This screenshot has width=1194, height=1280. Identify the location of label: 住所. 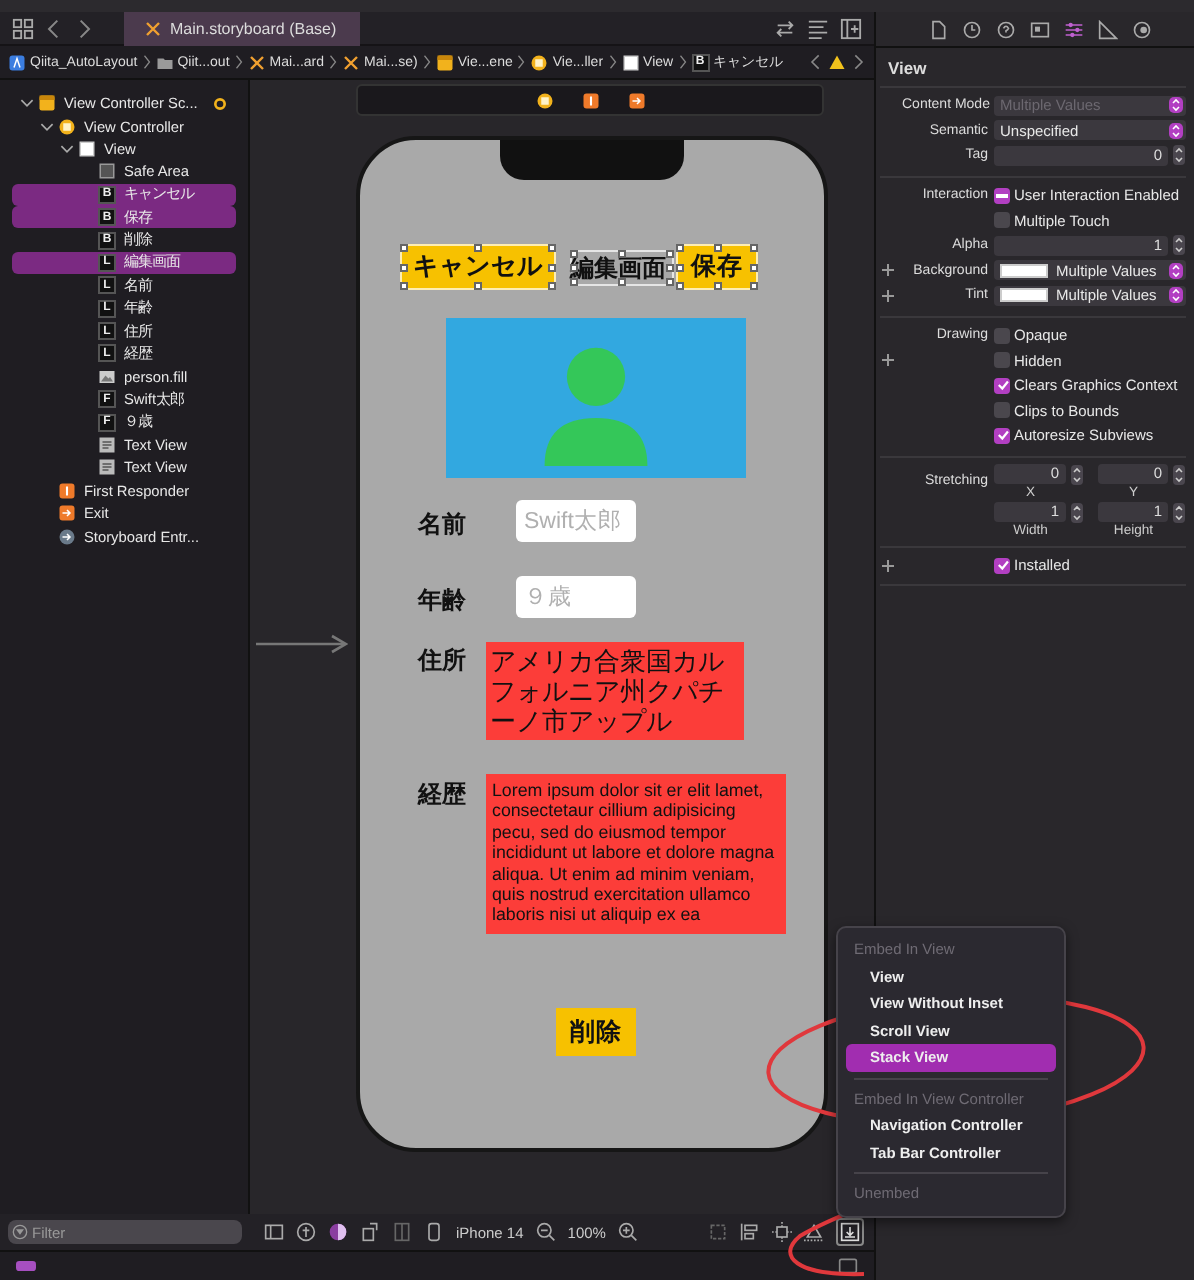
(443, 660).